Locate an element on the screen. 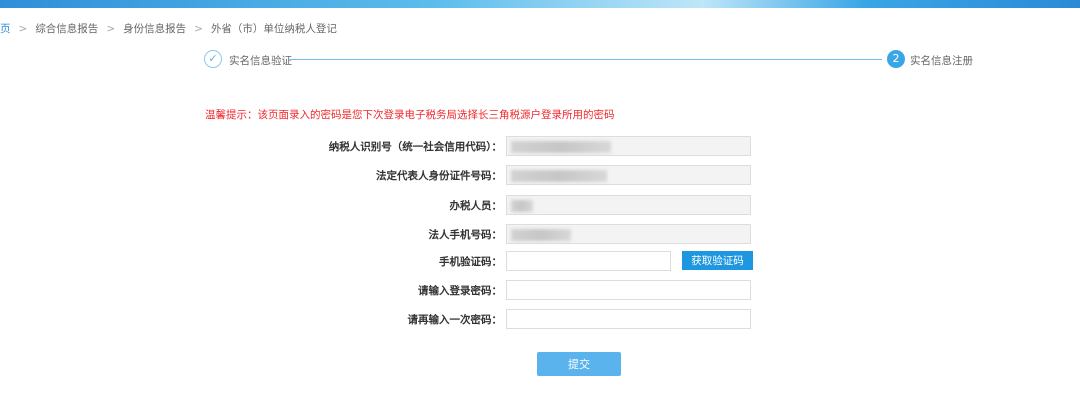 Image resolution: width=1080 pixels, height=403 pixels. legal-id-row: 法定代表人身份证件号码： is located at coordinates (530, 175).